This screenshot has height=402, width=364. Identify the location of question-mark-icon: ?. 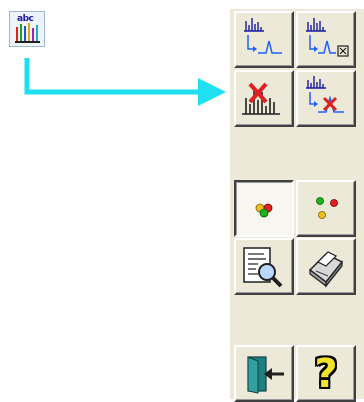
(326, 374).